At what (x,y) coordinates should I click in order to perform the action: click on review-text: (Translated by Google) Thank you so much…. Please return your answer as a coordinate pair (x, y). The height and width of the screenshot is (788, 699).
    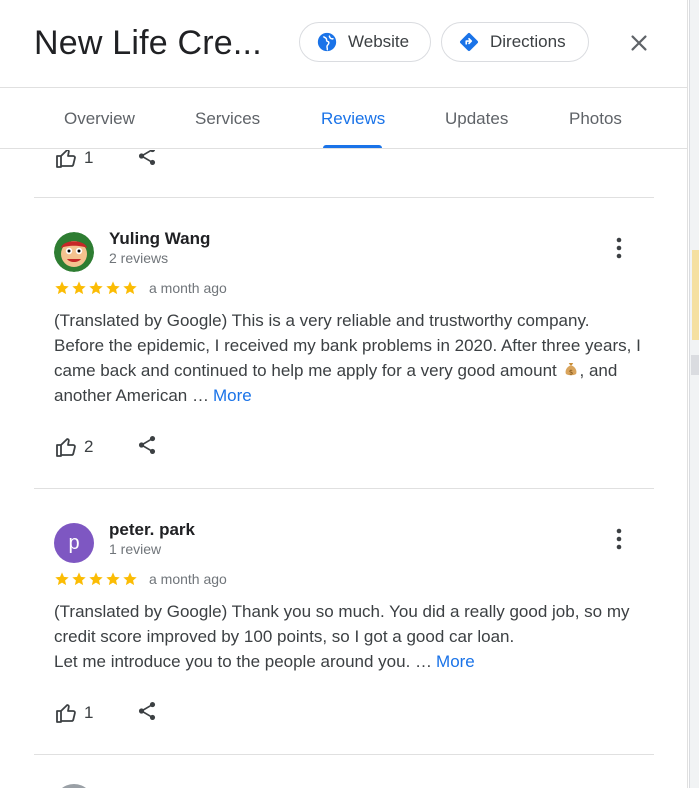
    Looking at the image, I should click on (349, 636).